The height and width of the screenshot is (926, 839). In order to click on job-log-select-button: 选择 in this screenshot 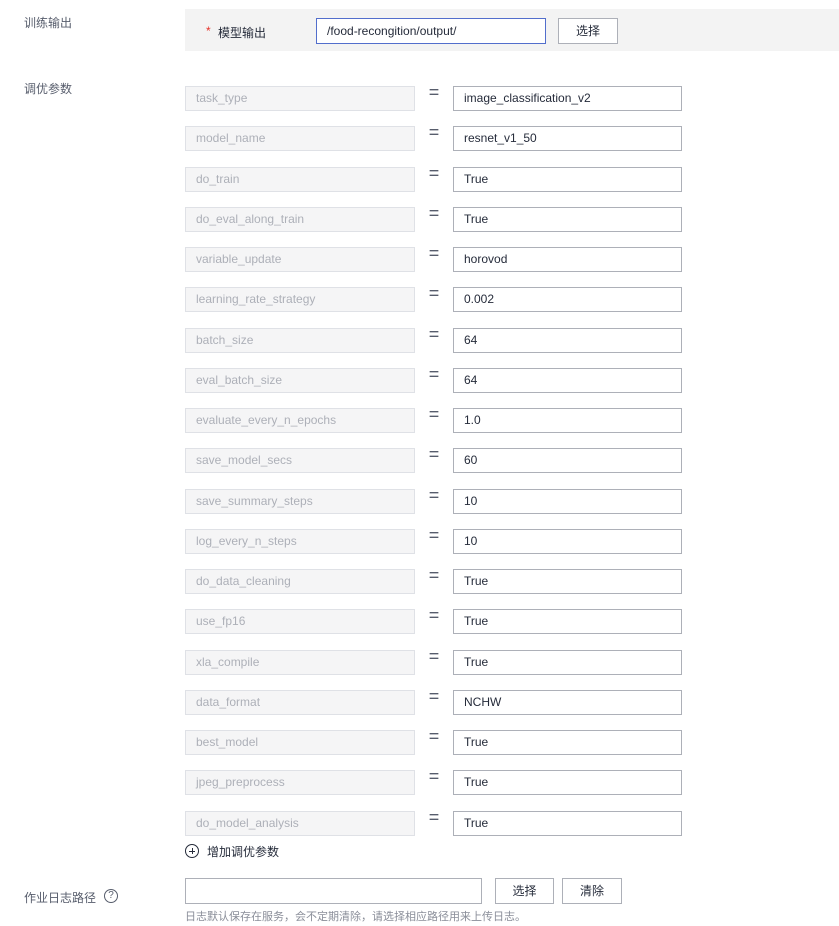, I will do `click(524, 891)`.